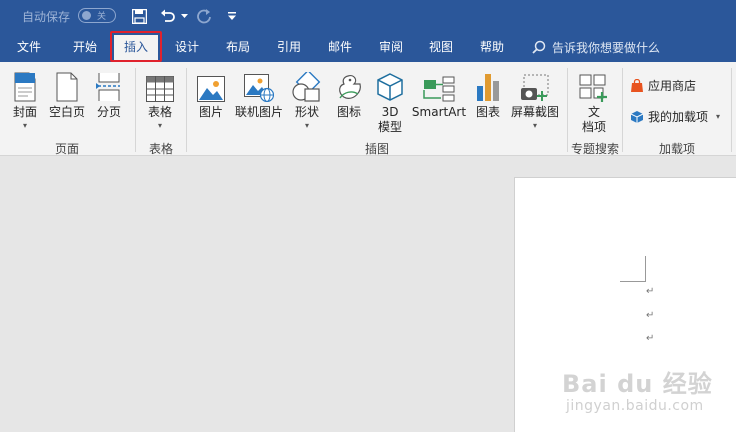 The height and width of the screenshot is (432, 736). I want to click on shapes-label: 形状, so click(306, 112).